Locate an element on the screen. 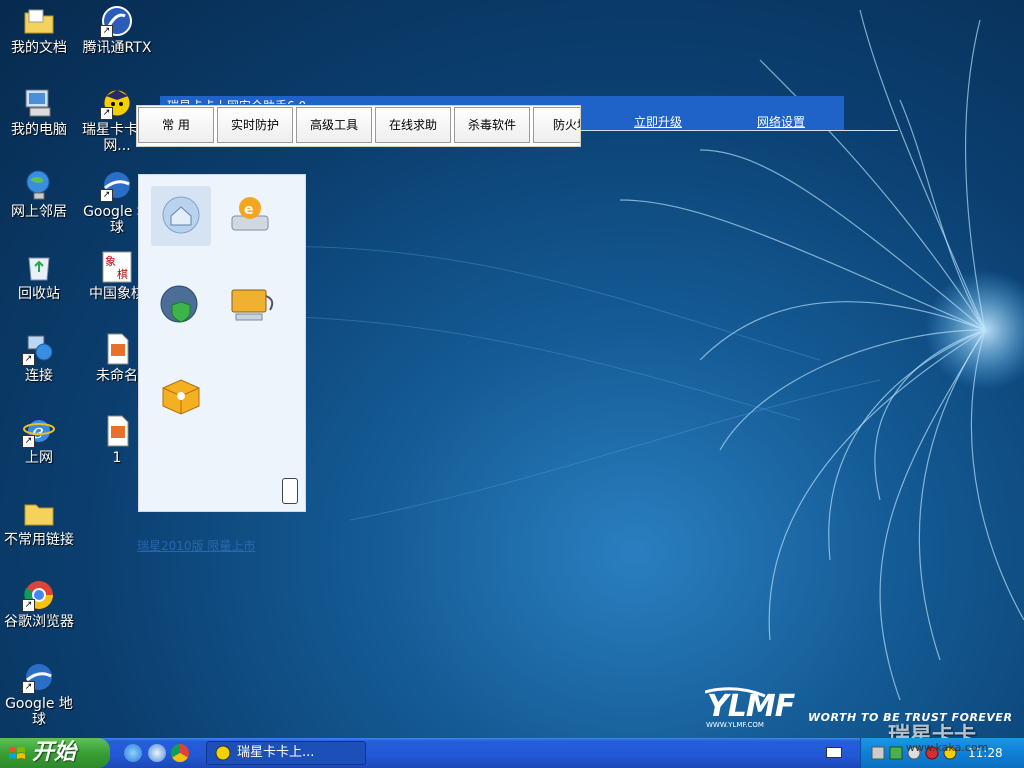 The width and height of the screenshot is (1024, 768). desktop-icon-my-documents: 我的文档 is located at coordinates (39, 29).